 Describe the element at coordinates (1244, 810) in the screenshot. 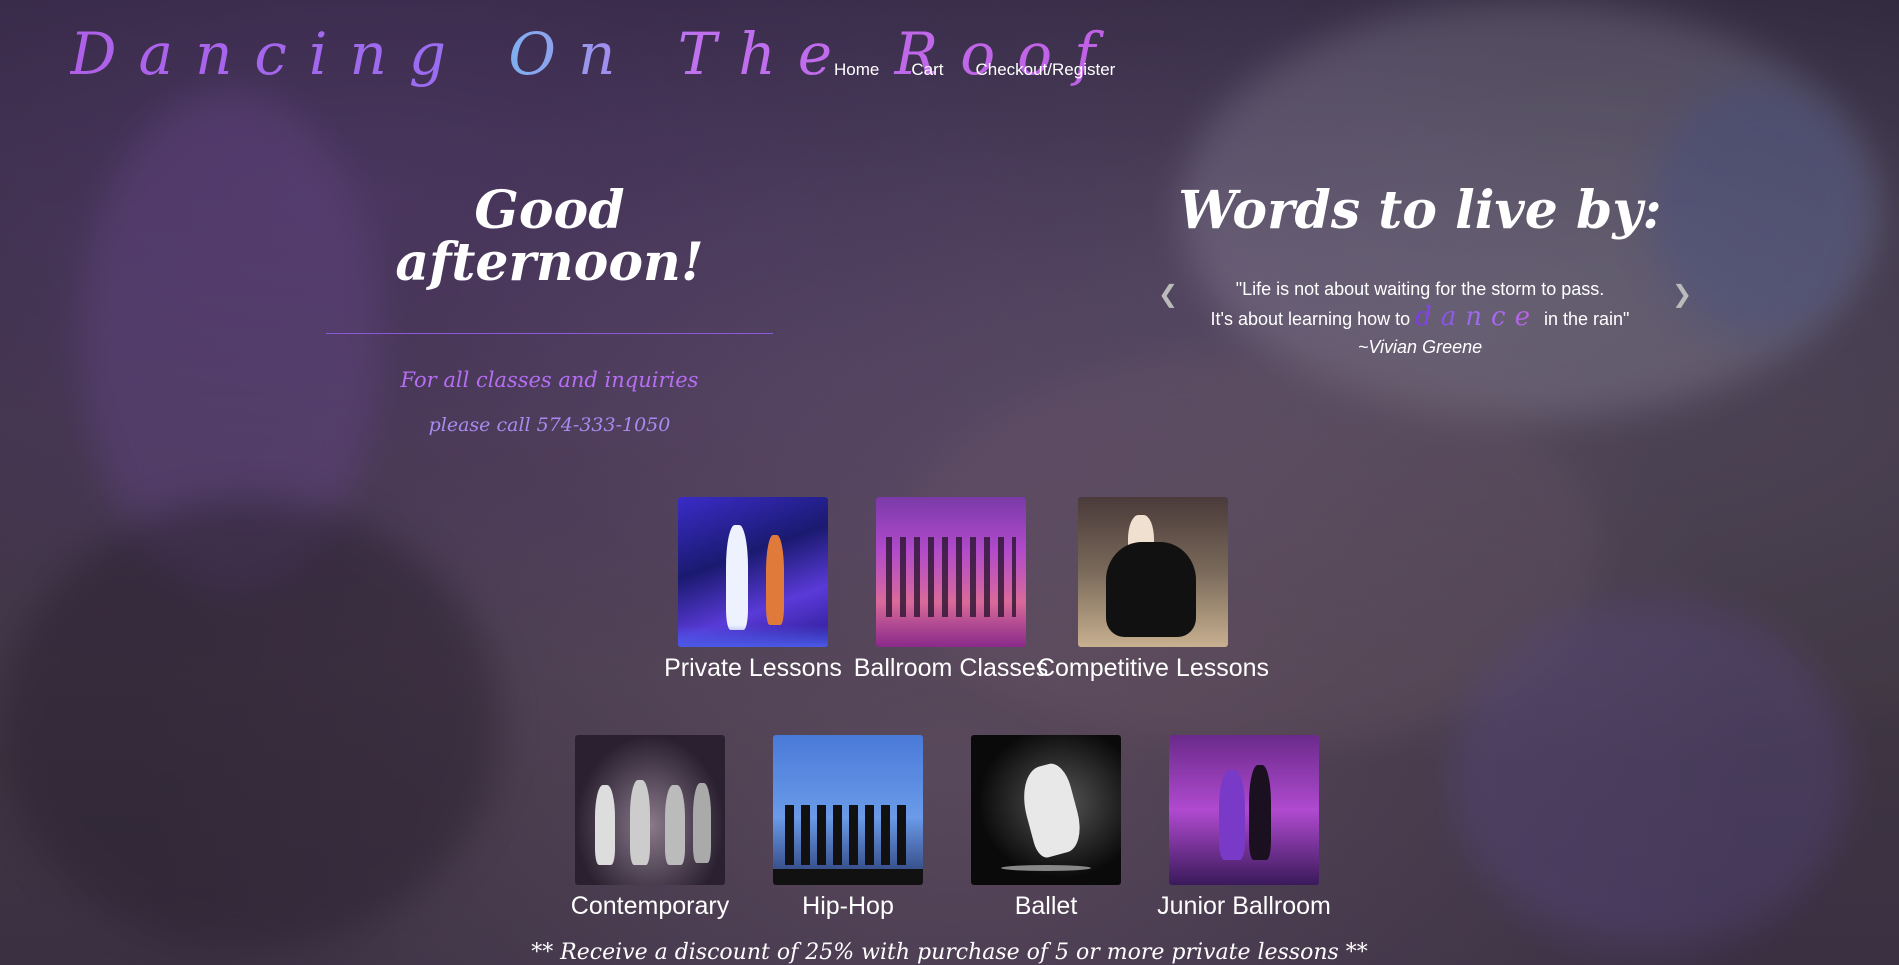

I see `junior-ballroom-image` at that location.